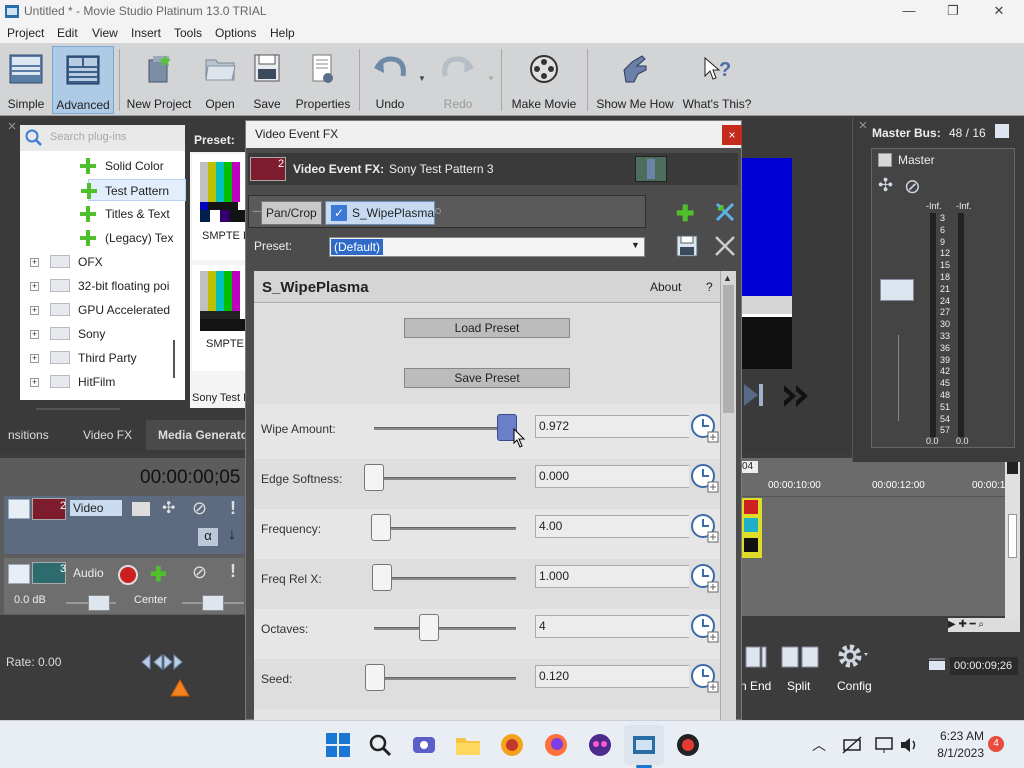 Image resolution: width=1024 pixels, height=768 pixels. Describe the element at coordinates (612, 476) in the screenshot. I see `parameter-value-field: 0.000` at that location.